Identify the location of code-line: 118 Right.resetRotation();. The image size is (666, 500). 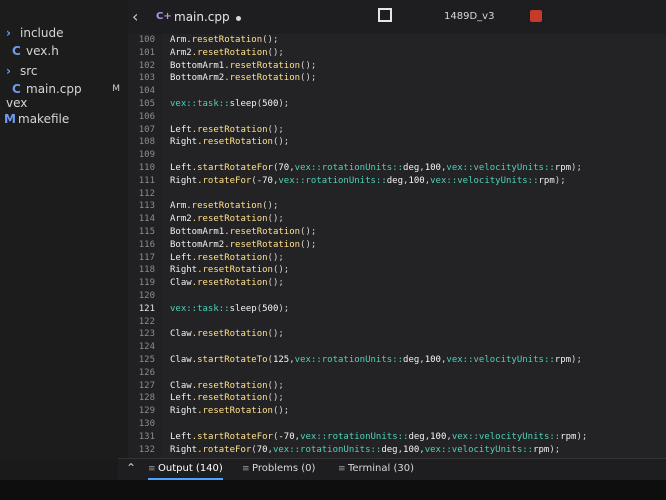
(397, 271).